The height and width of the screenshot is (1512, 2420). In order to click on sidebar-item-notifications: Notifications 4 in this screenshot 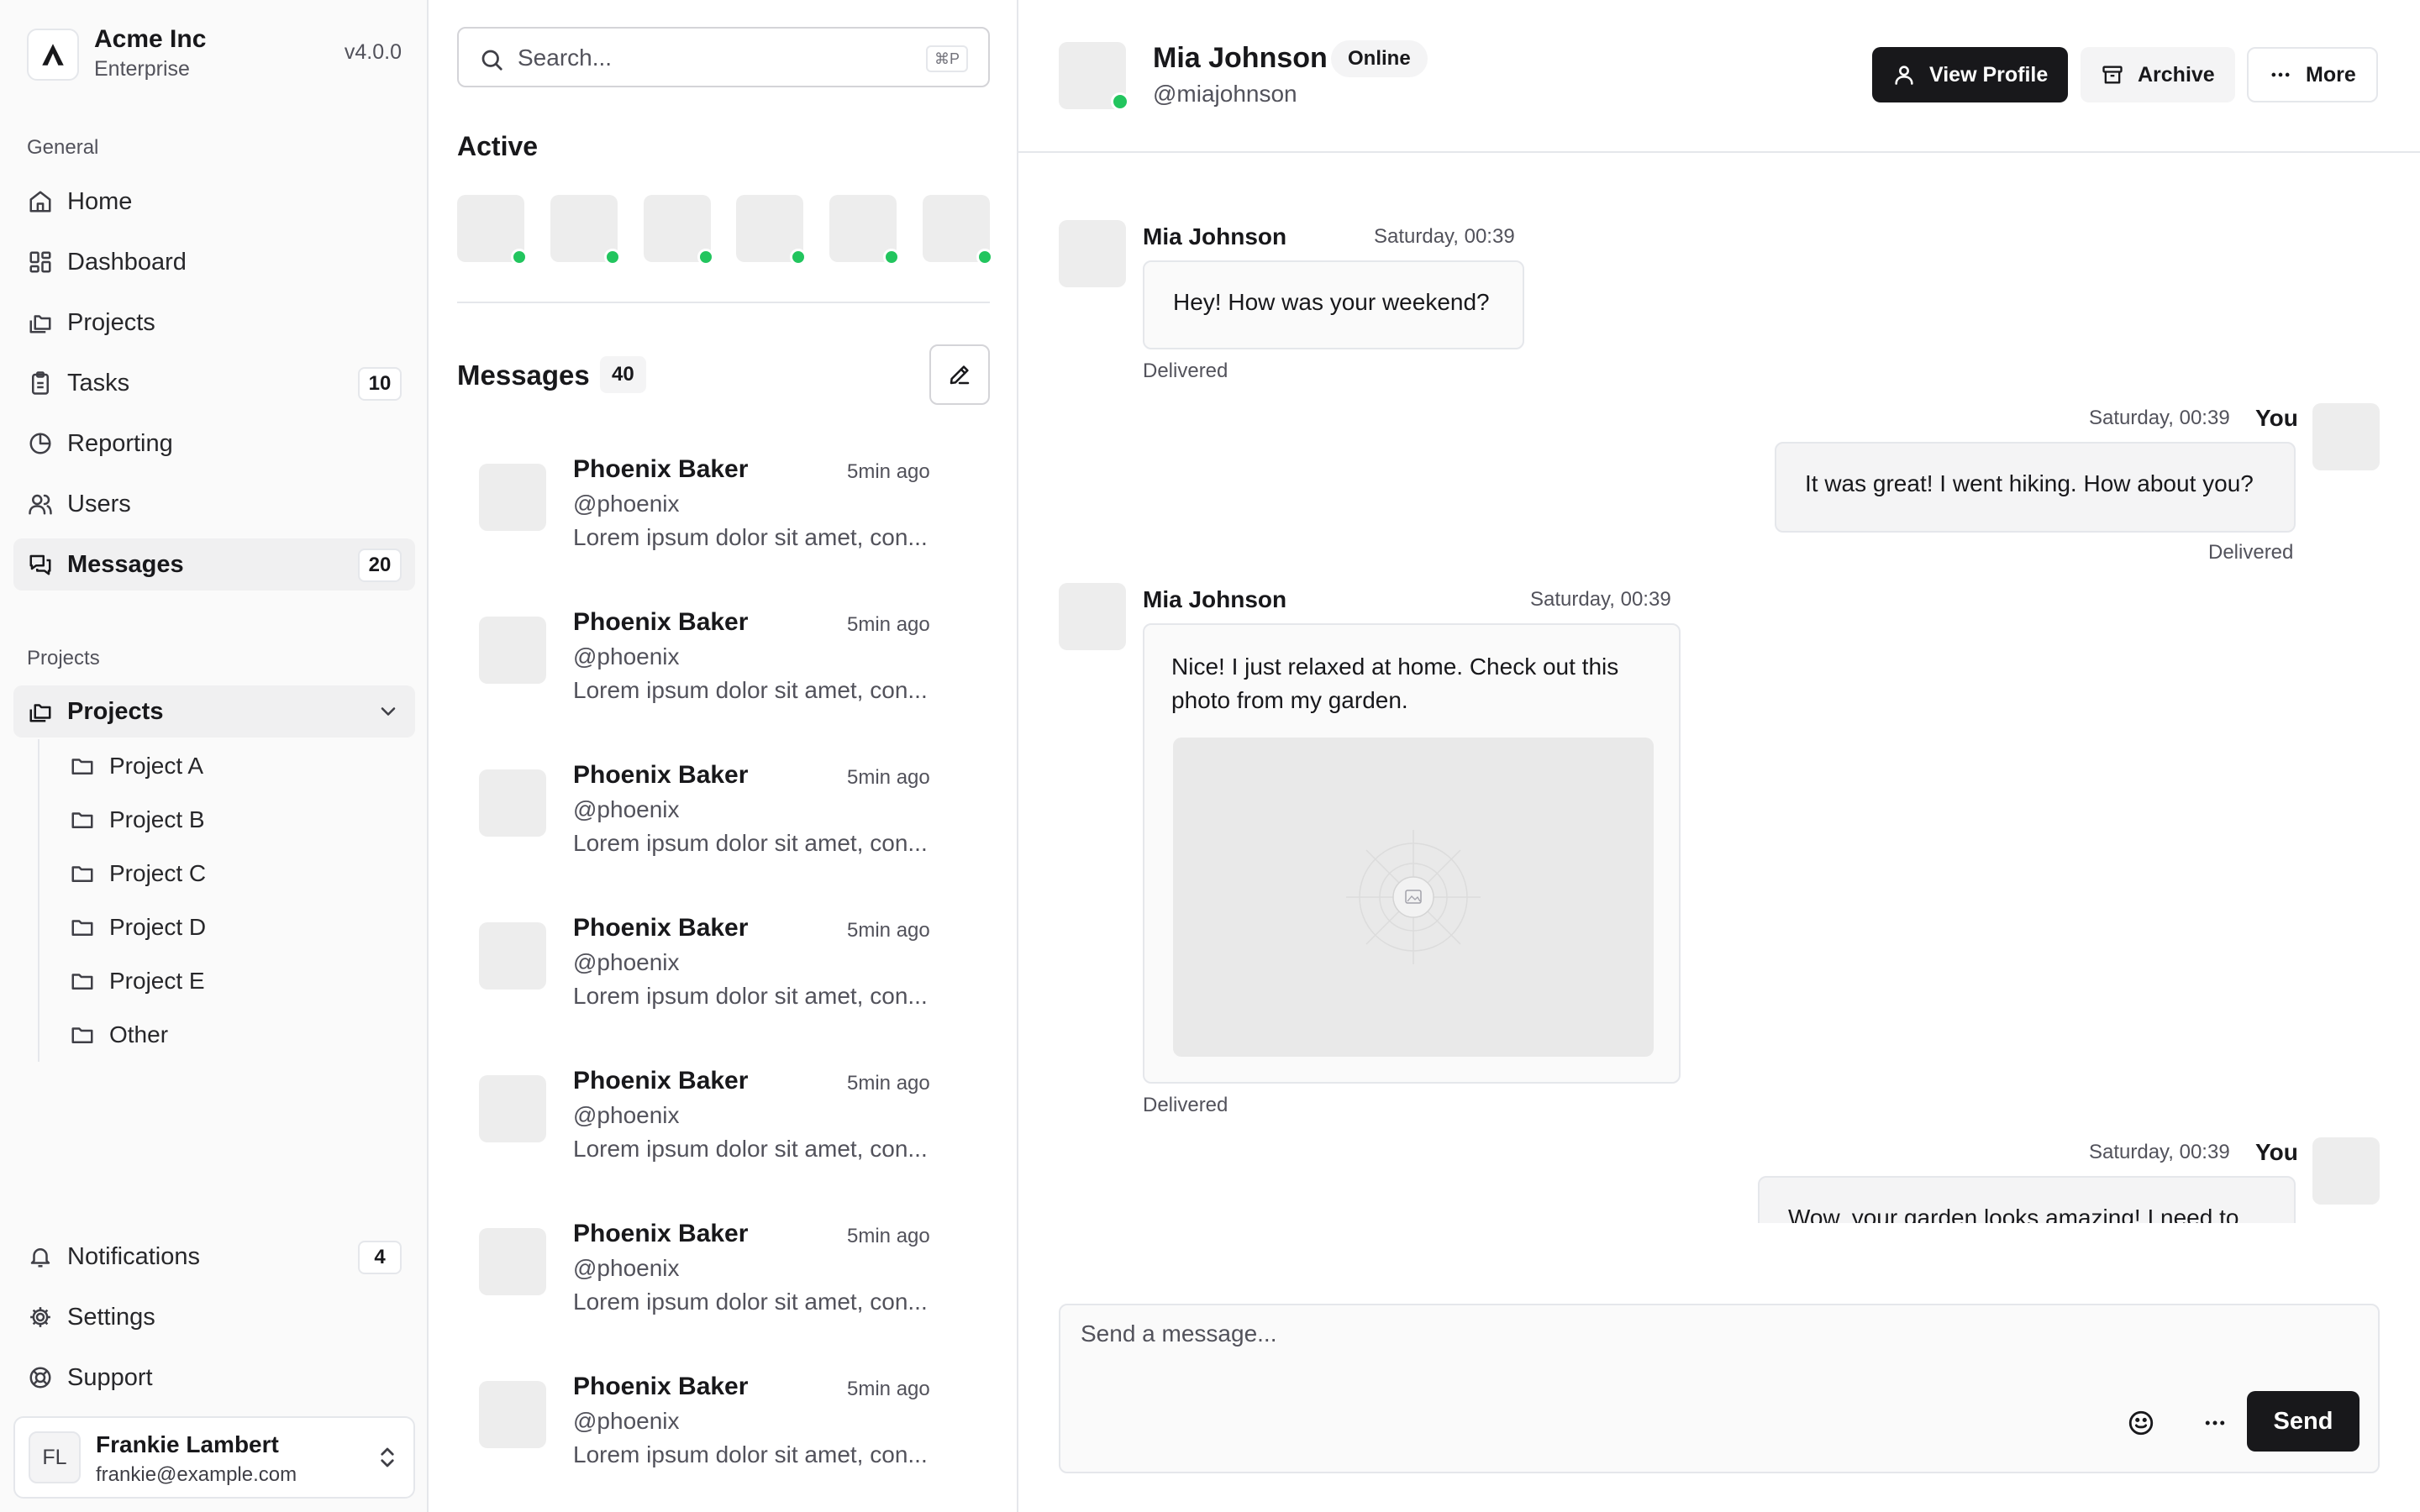, I will do `click(214, 1257)`.